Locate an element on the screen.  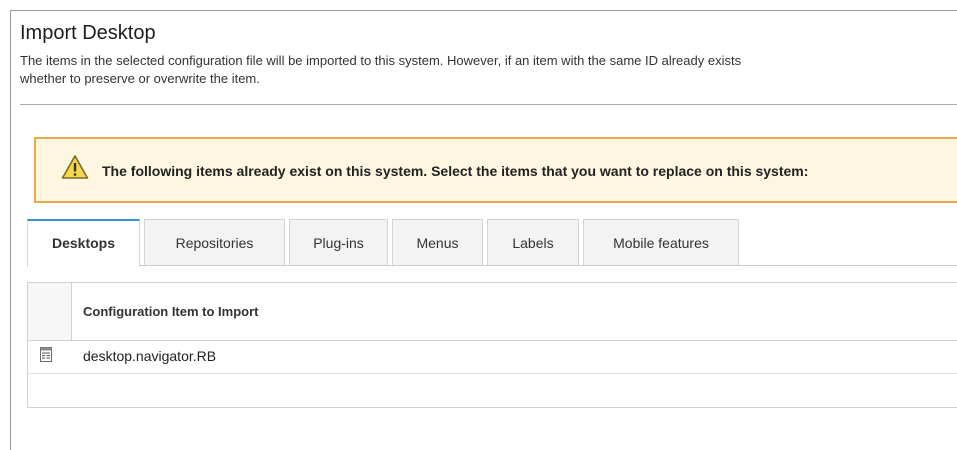
tab-repositories: Repositories is located at coordinates (214, 242).